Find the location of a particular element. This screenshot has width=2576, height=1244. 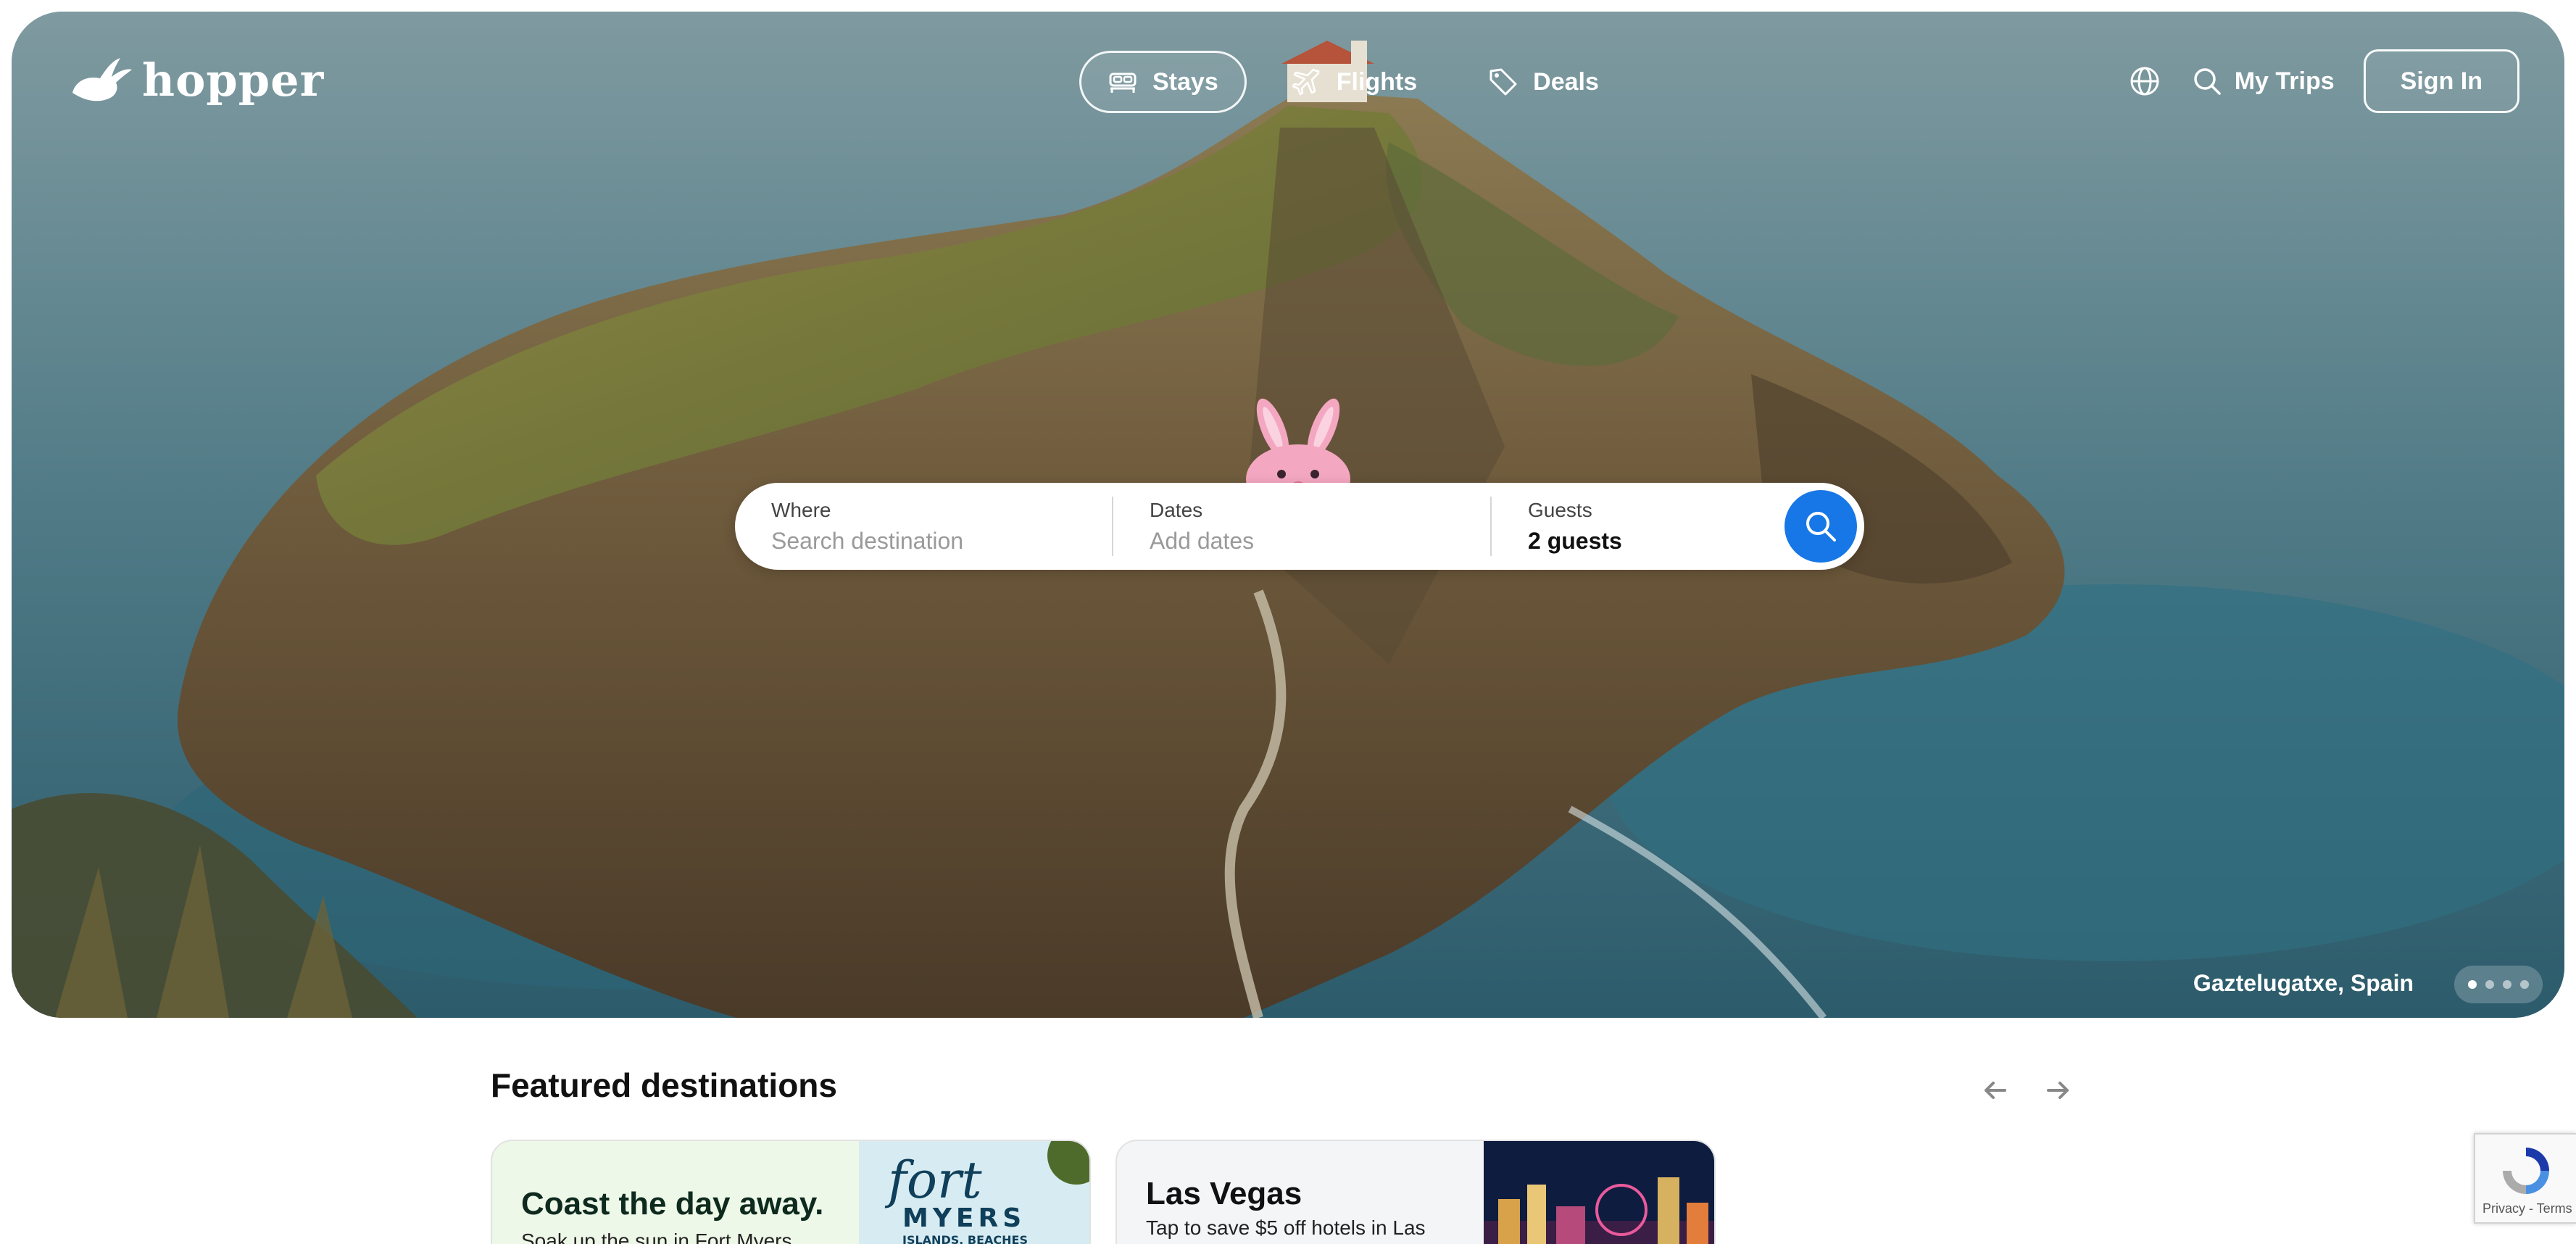

recaptcha-badge: Privacy - Terms is located at coordinates (2525, 1178).